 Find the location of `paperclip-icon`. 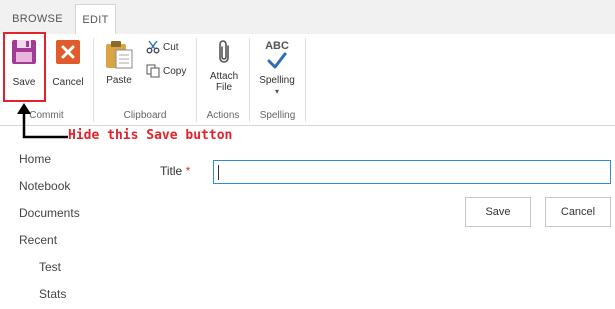

paperclip-icon is located at coordinates (224, 51).